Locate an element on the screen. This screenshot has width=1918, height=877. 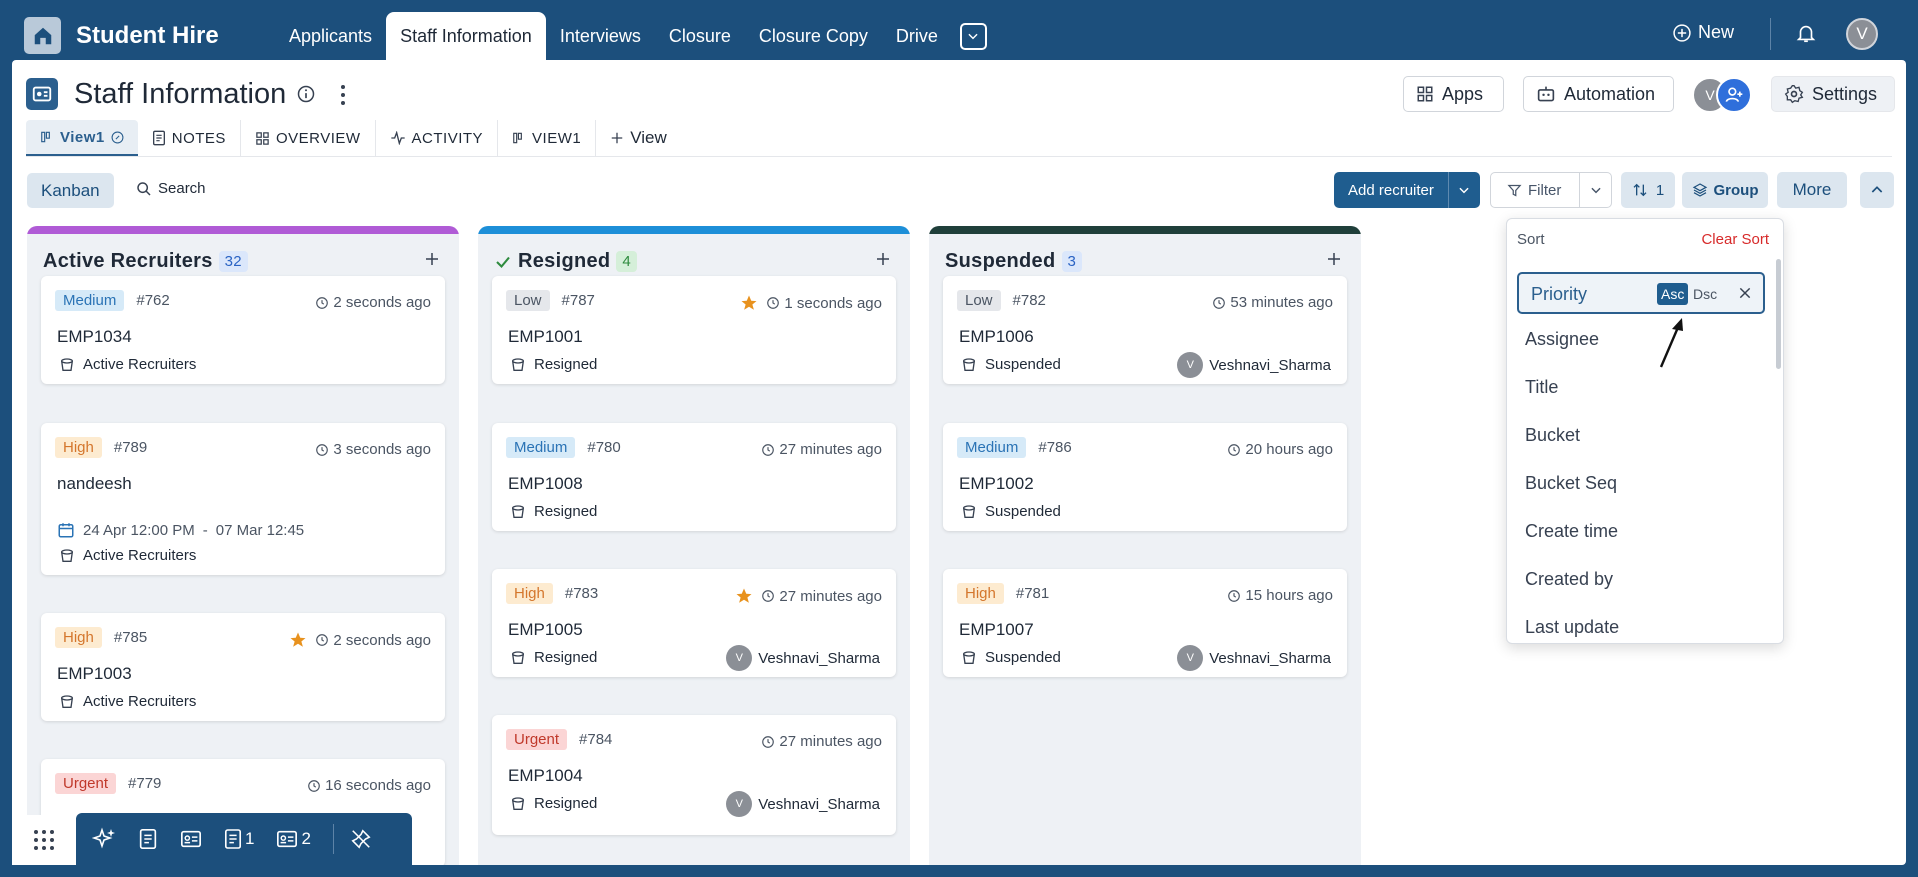
bell-icon is located at coordinates (1806, 35).